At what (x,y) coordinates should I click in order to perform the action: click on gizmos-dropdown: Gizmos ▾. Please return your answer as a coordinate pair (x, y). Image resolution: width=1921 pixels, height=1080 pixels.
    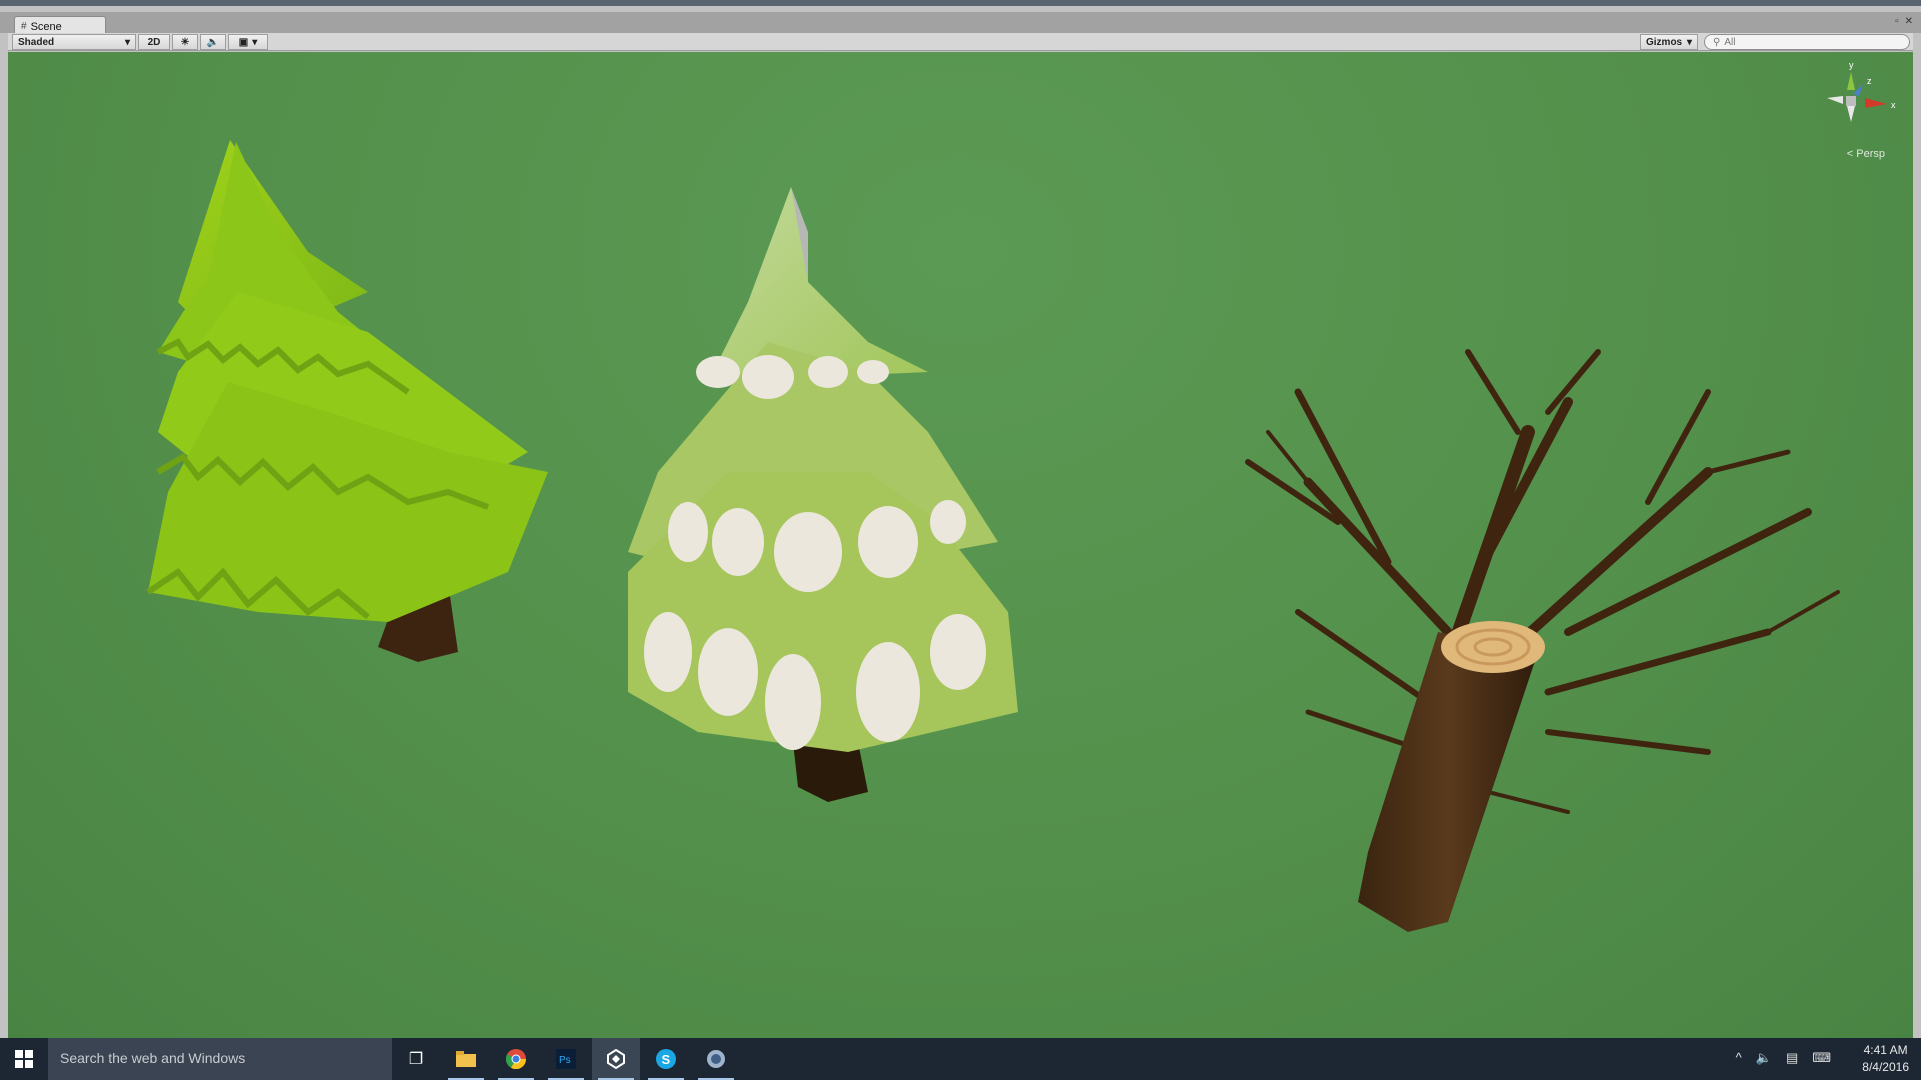
    Looking at the image, I should click on (1669, 42).